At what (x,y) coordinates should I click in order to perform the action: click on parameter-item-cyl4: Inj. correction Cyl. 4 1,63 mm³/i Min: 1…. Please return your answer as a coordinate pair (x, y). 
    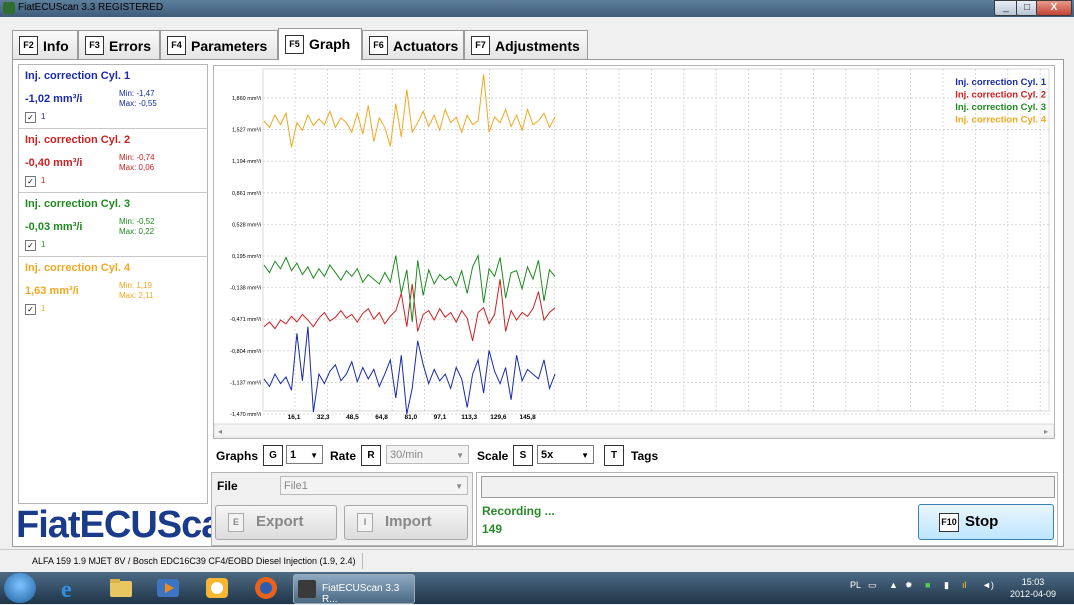
    Looking at the image, I should click on (113, 288).